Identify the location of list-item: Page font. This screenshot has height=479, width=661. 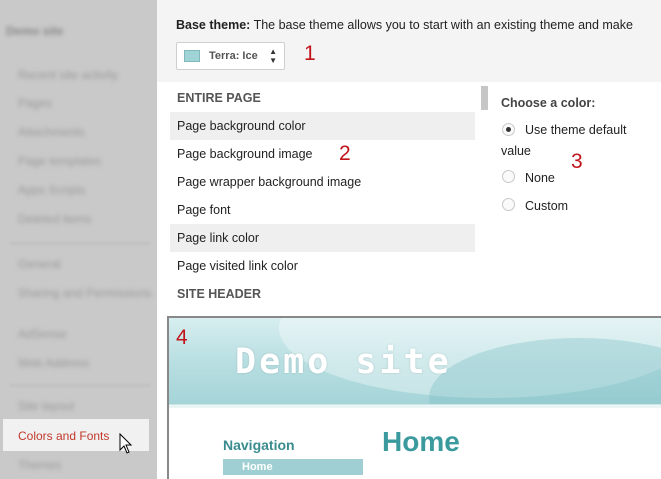
(322, 210).